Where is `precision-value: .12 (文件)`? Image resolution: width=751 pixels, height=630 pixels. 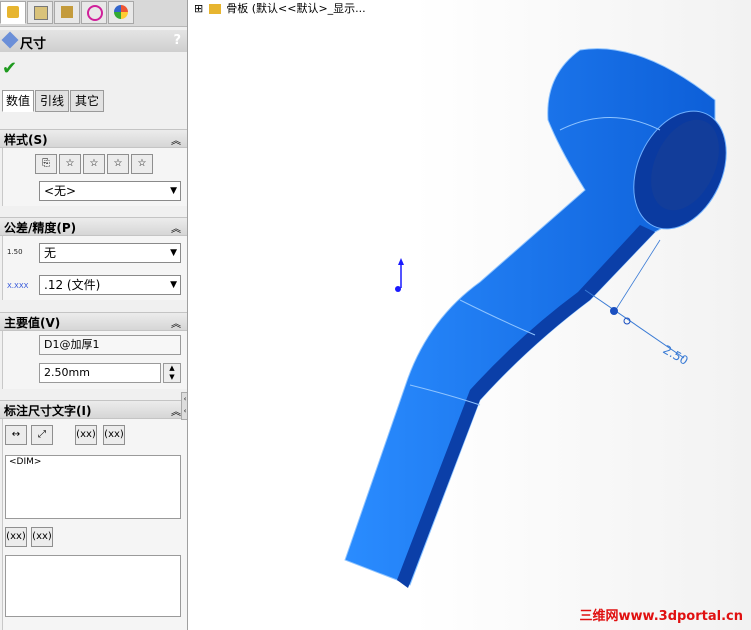
precision-value: .12 (文件) is located at coordinates (72, 285).